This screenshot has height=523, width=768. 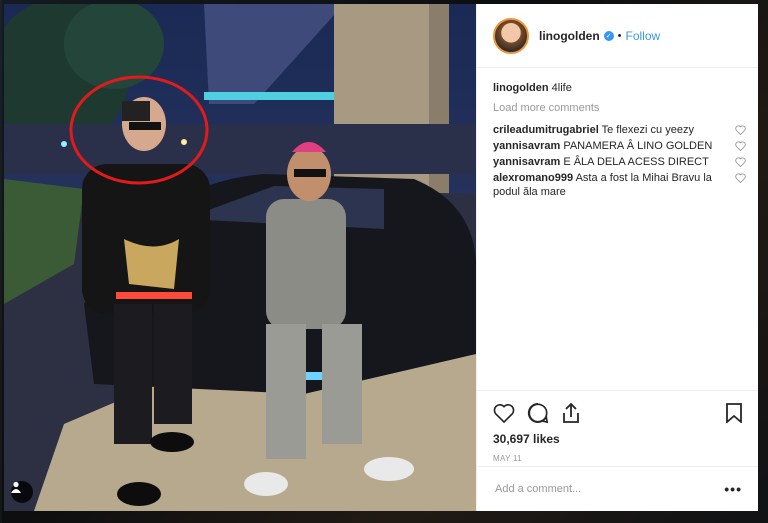 I want to click on post-actions: 30,697 likes MAY 11, so click(x=617, y=426).